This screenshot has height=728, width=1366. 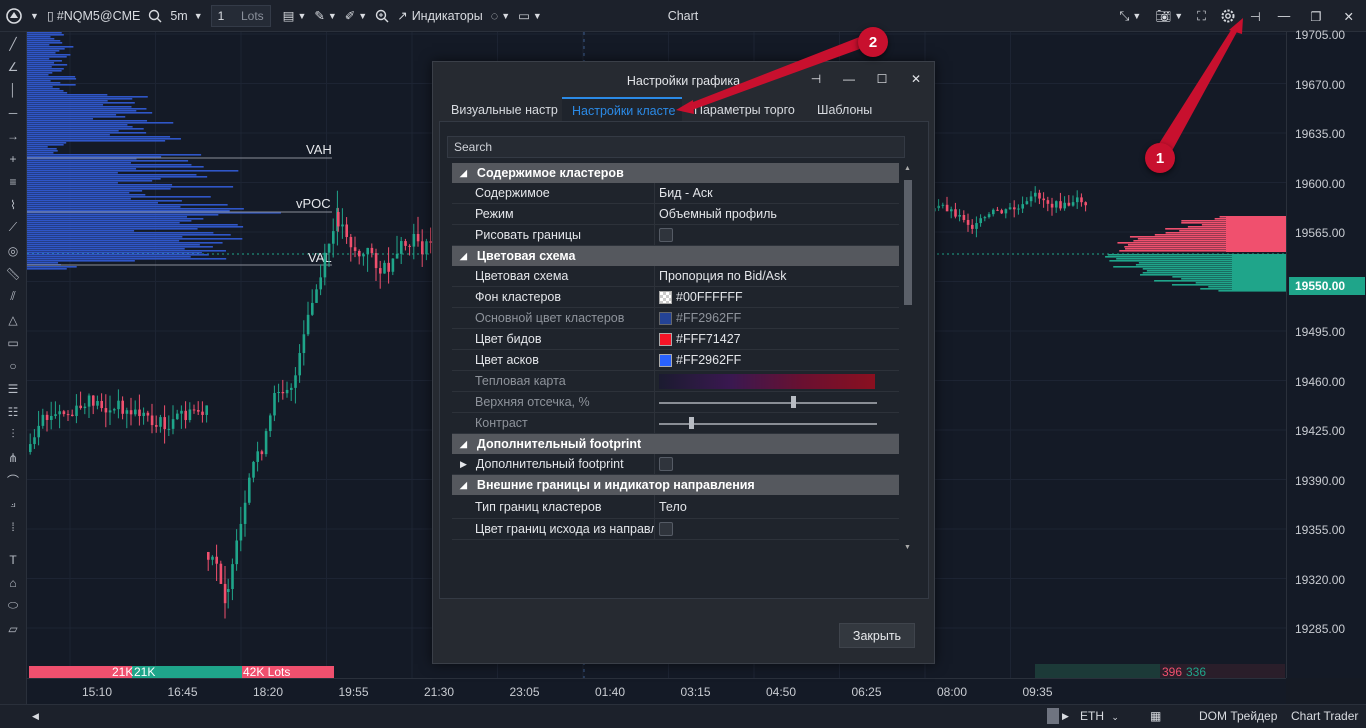 What do you see at coordinates (13, 342) in the screenshot?
I see `rectangle-icon: ▭` at bounding box center [13, 342].